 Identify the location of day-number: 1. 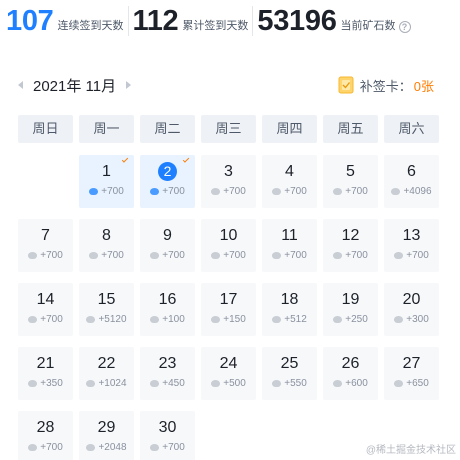
(106, 171).